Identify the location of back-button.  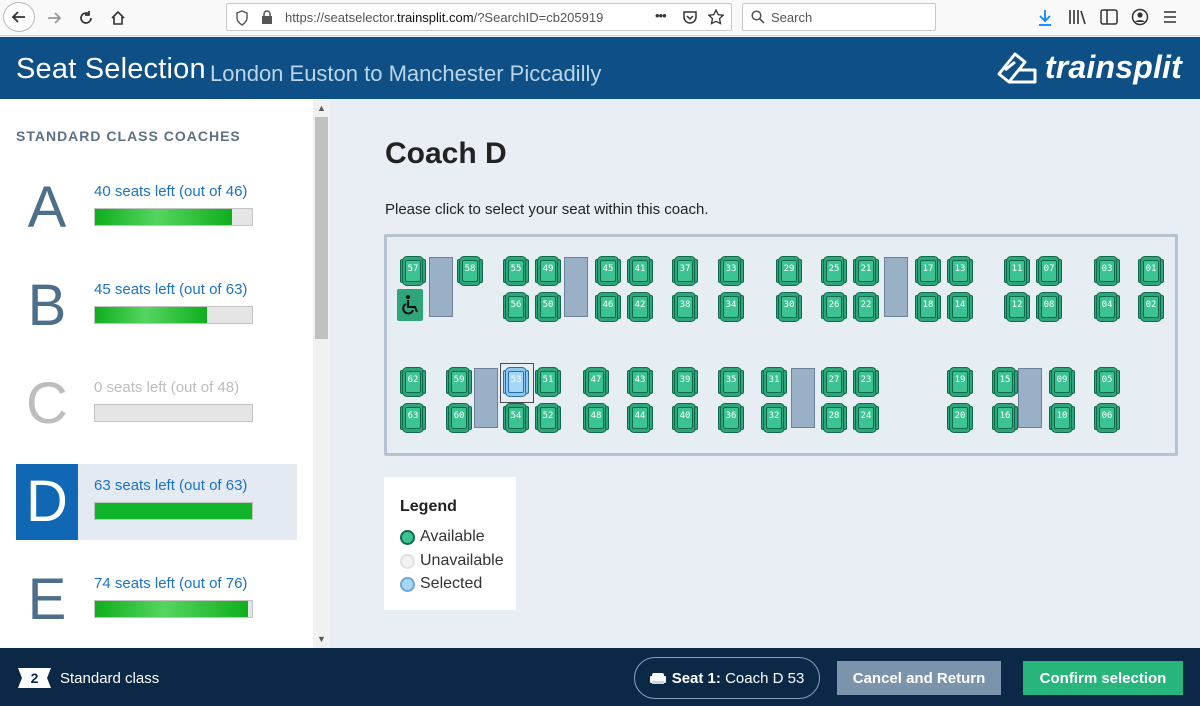
(19, 17).